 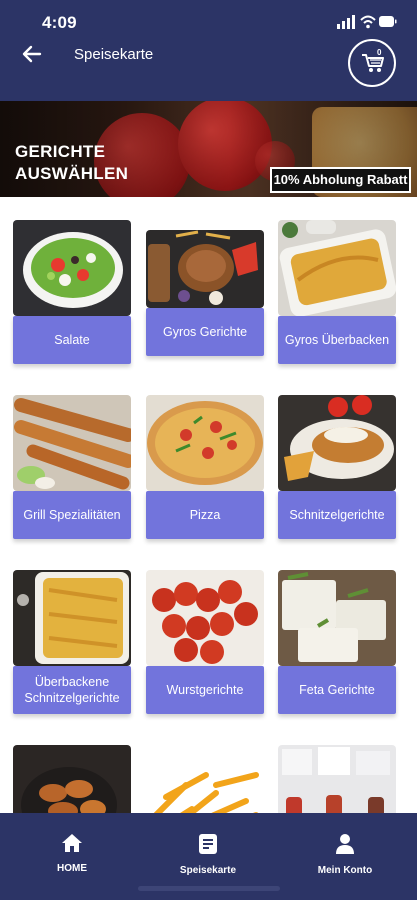 What do you see at coordinates (209, 888) in the screenshot?
I see `home-indicator` at bounding box center [209, 888].